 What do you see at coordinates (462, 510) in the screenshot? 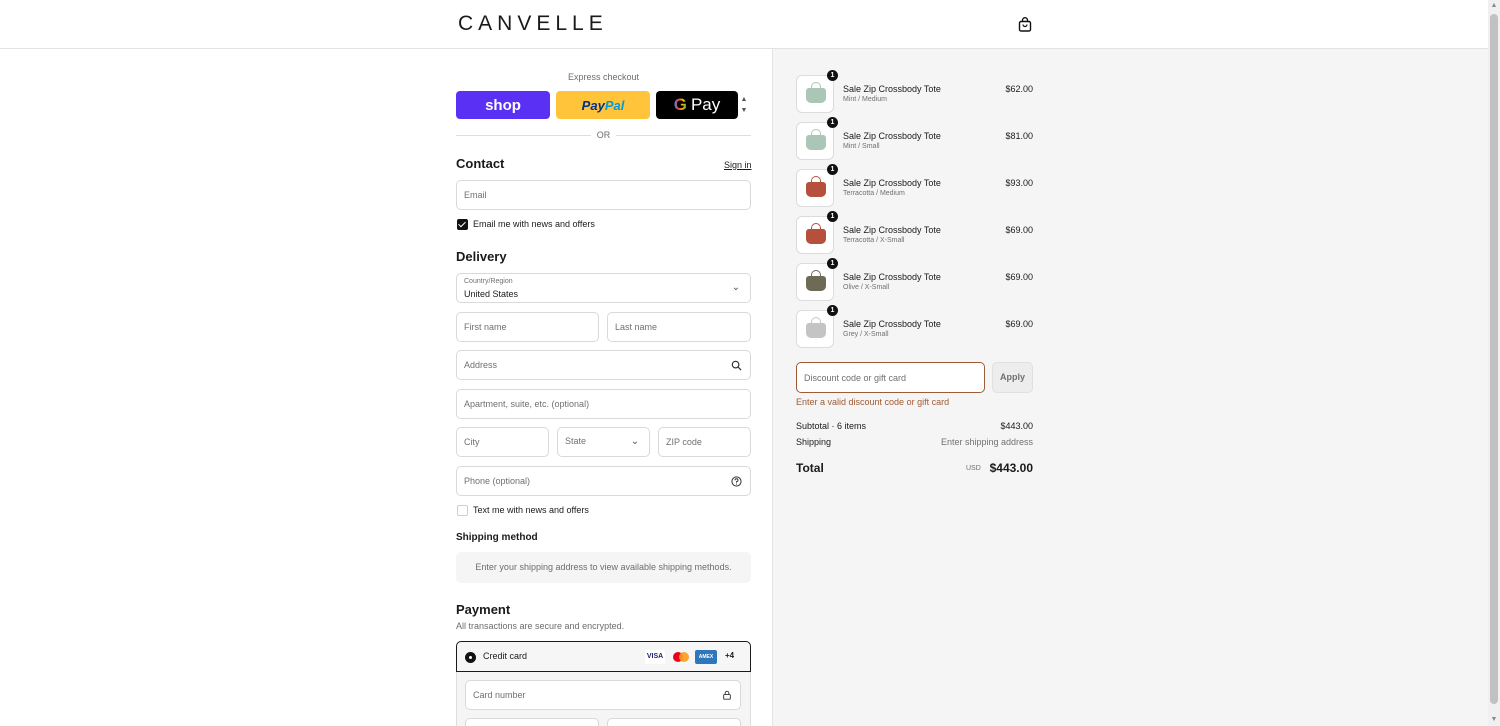
I see `text-news-checkbox` at bounding box center [462, 510].